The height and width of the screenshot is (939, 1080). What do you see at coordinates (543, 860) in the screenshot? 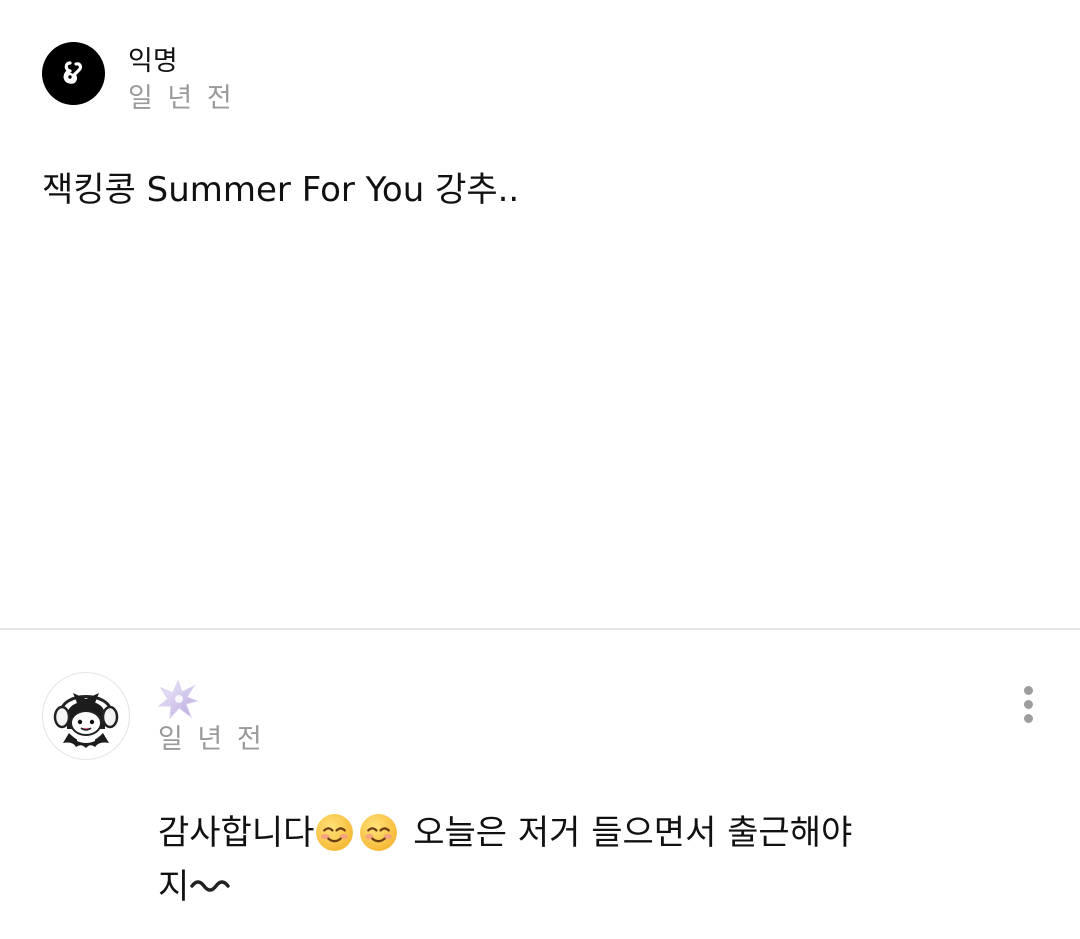
I see `comment-text: 감사합니다 오늘은 저거 들으면서 출근해야 지` at bounding box center [543, 860].